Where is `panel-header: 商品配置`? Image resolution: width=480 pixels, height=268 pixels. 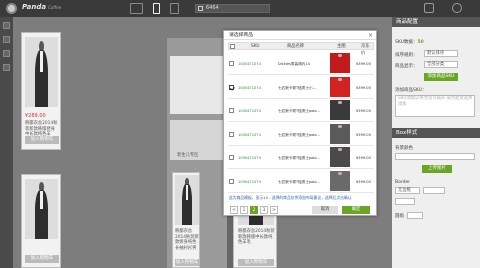
panel-header: 商品配置 is located at coordinates (436, 22).